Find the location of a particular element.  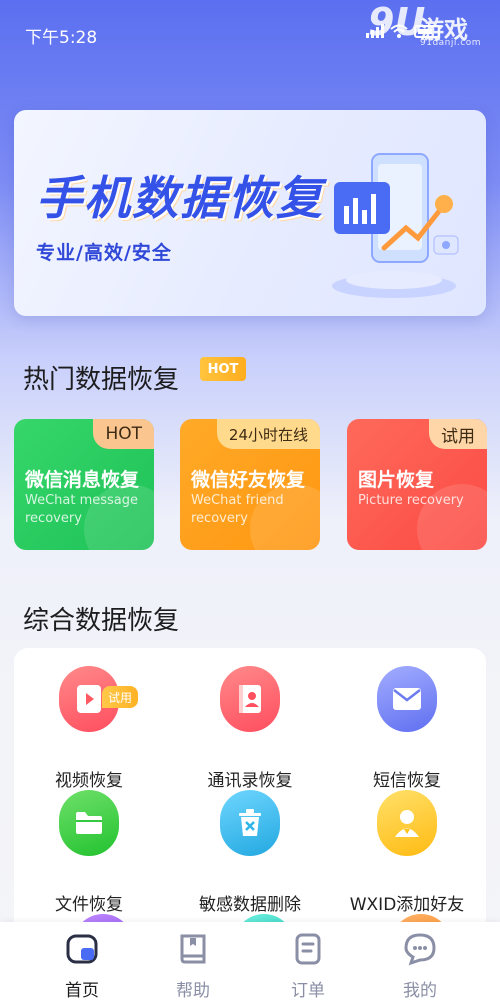

card-title: 微信消息恢复 is located at coordinates (82, 480).